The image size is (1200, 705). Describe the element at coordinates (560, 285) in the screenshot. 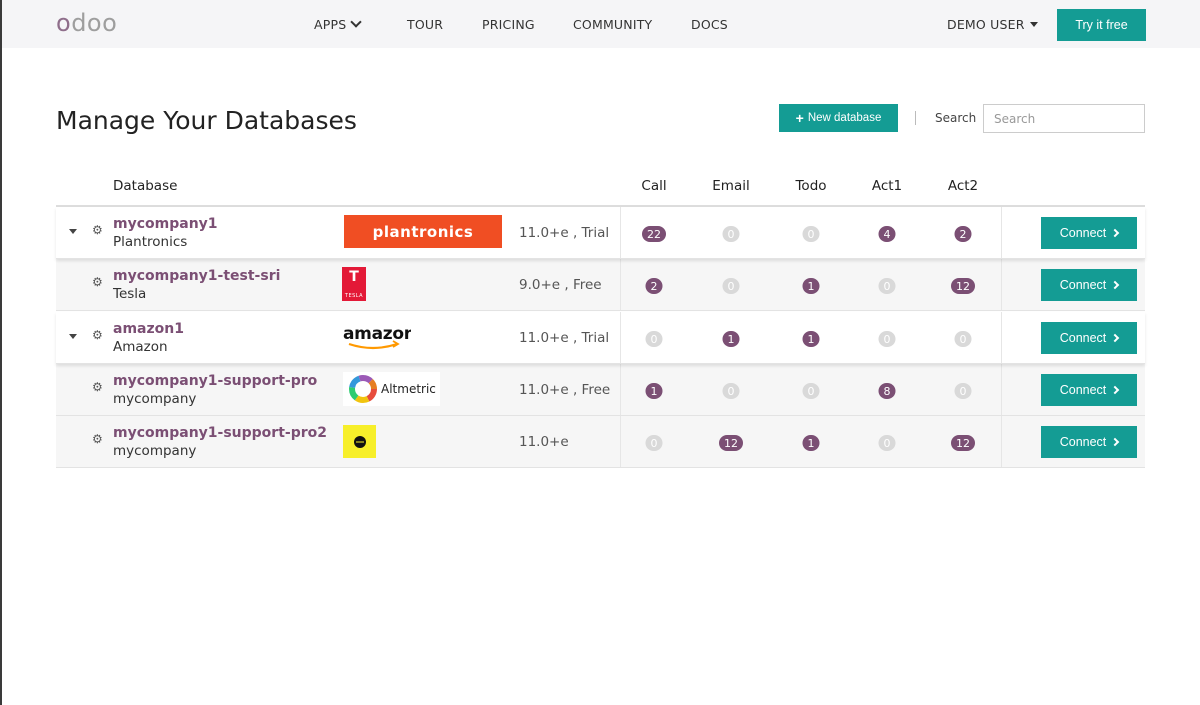

I see `version-info: 9.0+e , Free` at that location.